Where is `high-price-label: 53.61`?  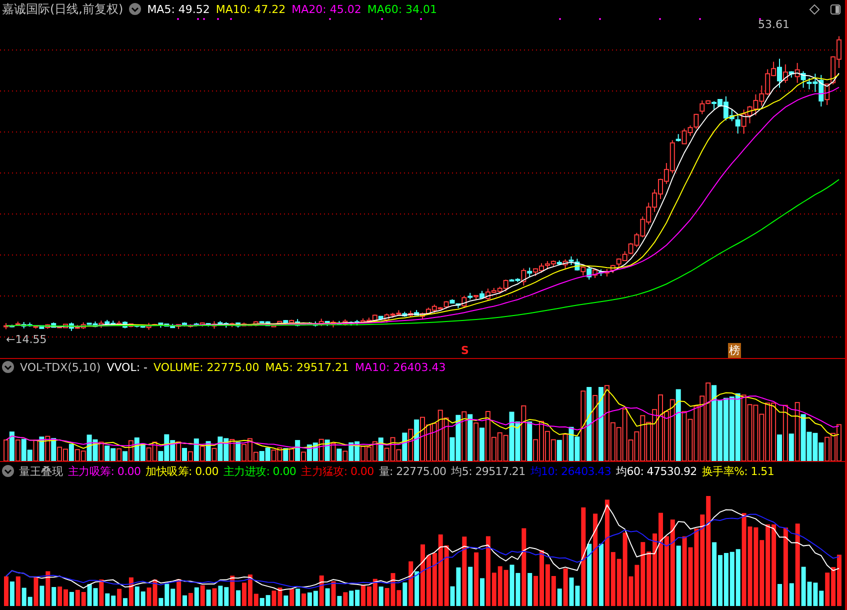 high-price-label: 53.61 is located at coordinates (774, 24).